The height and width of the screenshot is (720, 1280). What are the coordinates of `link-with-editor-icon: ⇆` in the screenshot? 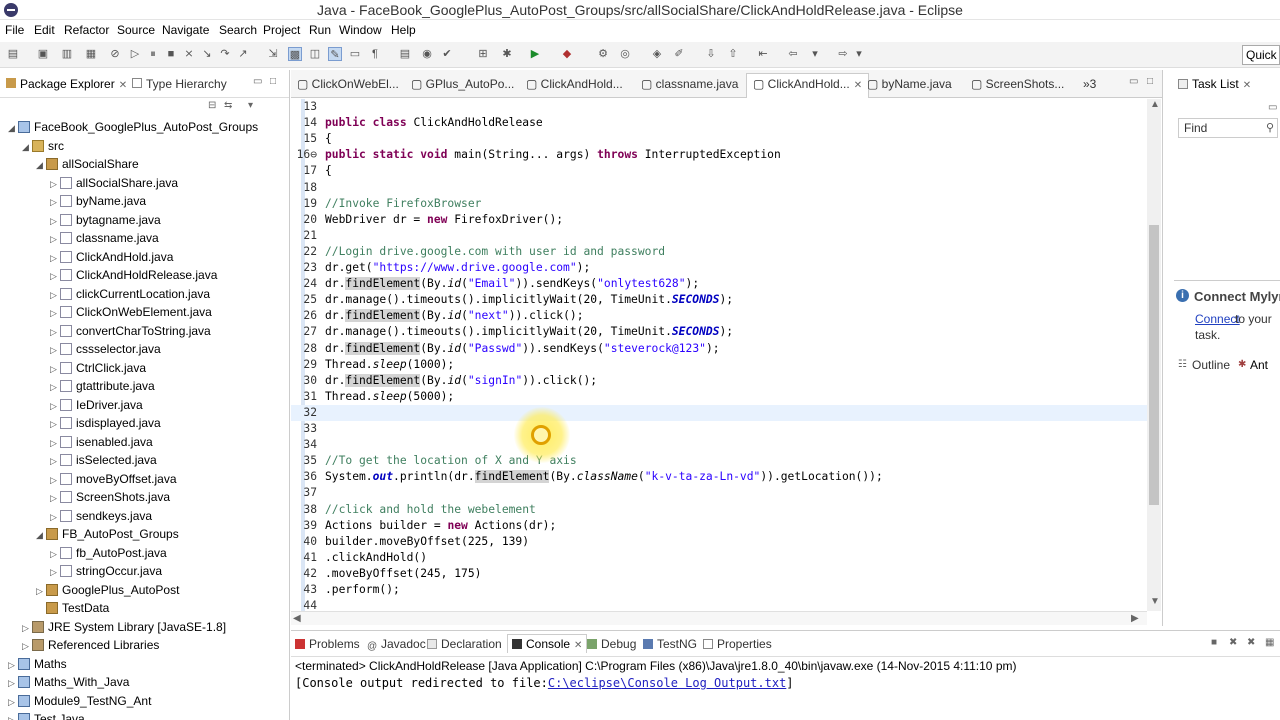 It's located at (228, 105).